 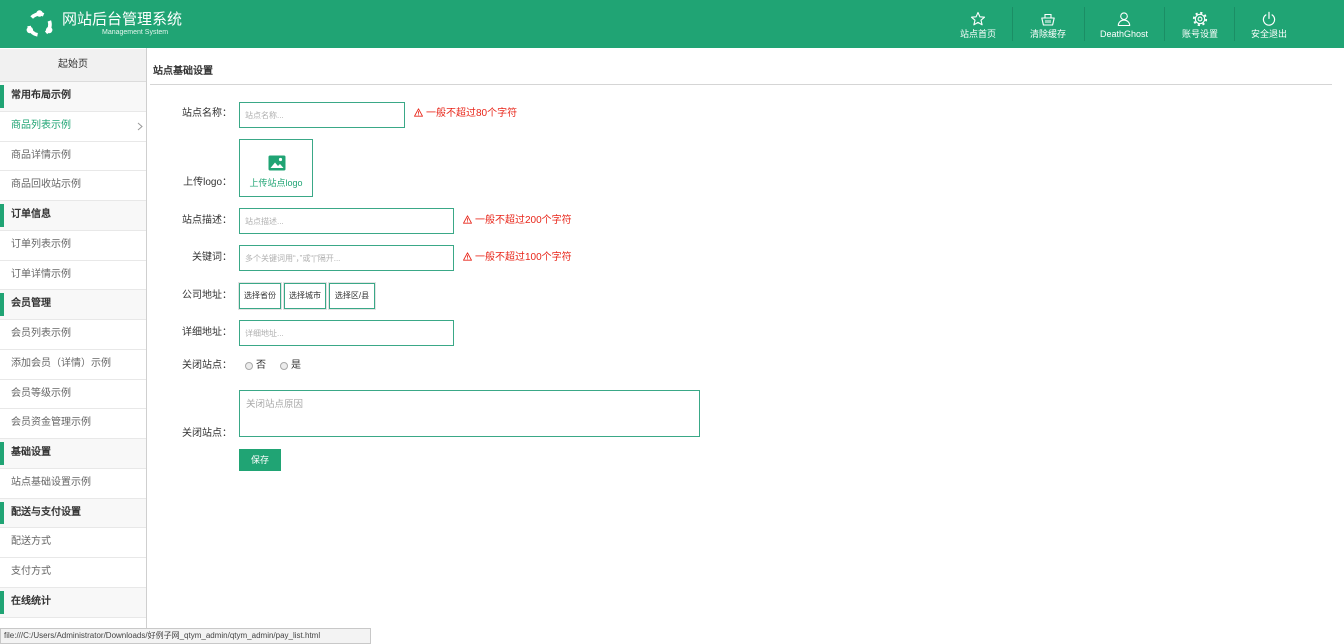 What do you see at coordinates (277, 163) in the screenshot?
I see `image-icon` at bounding box center [277, 163].